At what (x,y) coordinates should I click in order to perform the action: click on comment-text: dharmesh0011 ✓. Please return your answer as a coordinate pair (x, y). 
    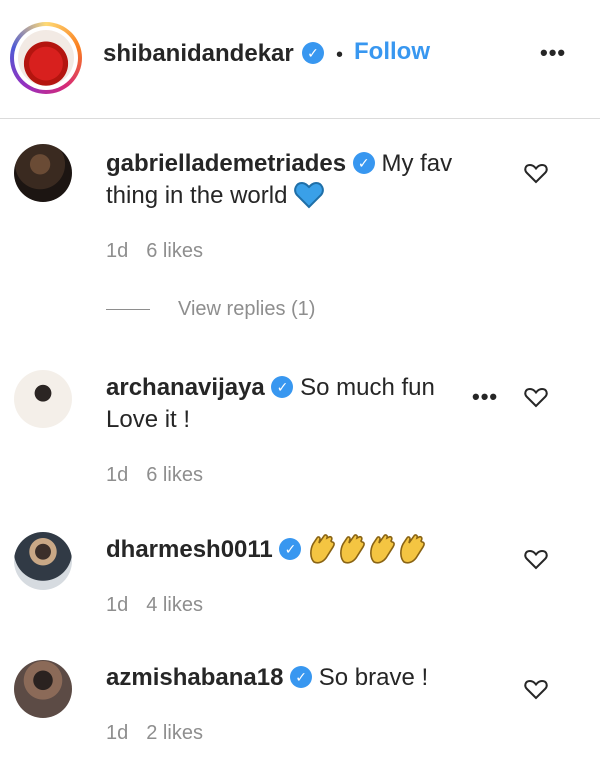
    Looking at the image, I should click on (267, 549).